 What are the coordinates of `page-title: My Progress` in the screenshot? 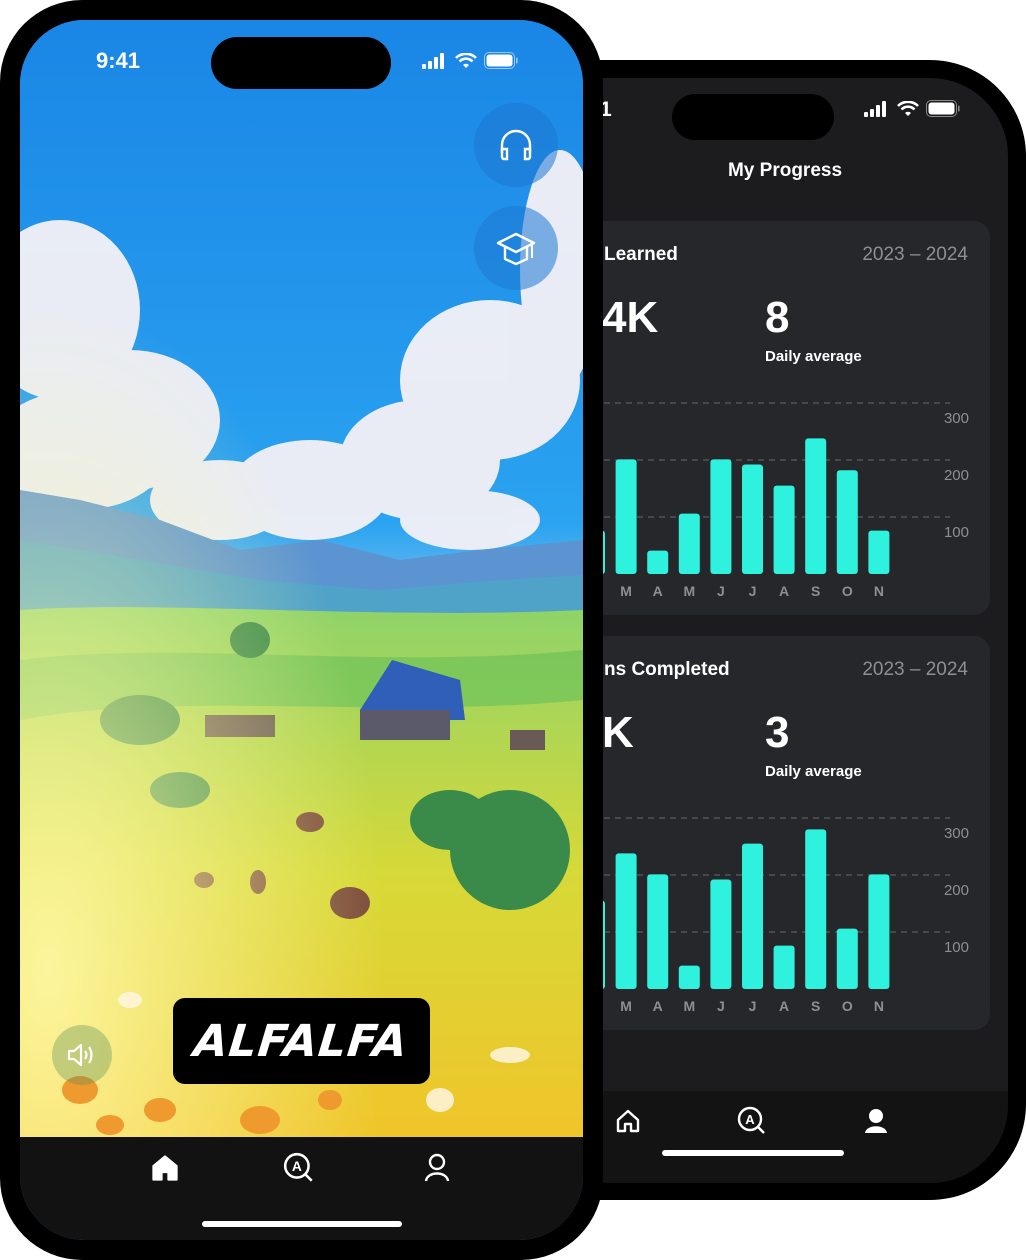 It's located at (795, 171).